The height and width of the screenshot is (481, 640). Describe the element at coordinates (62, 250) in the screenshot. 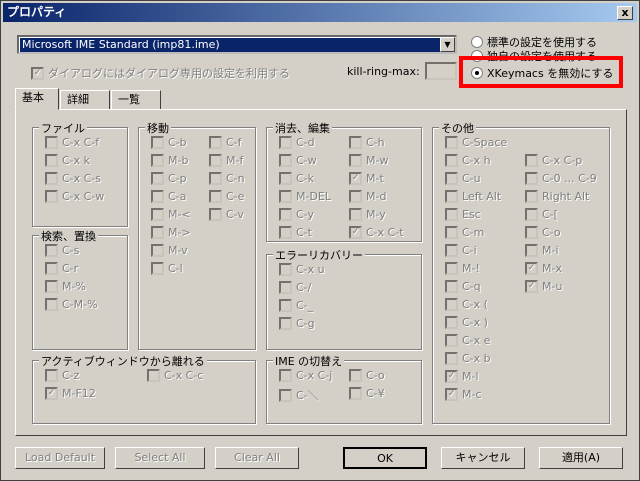

I see `option-checkbox: C-s` at that location.